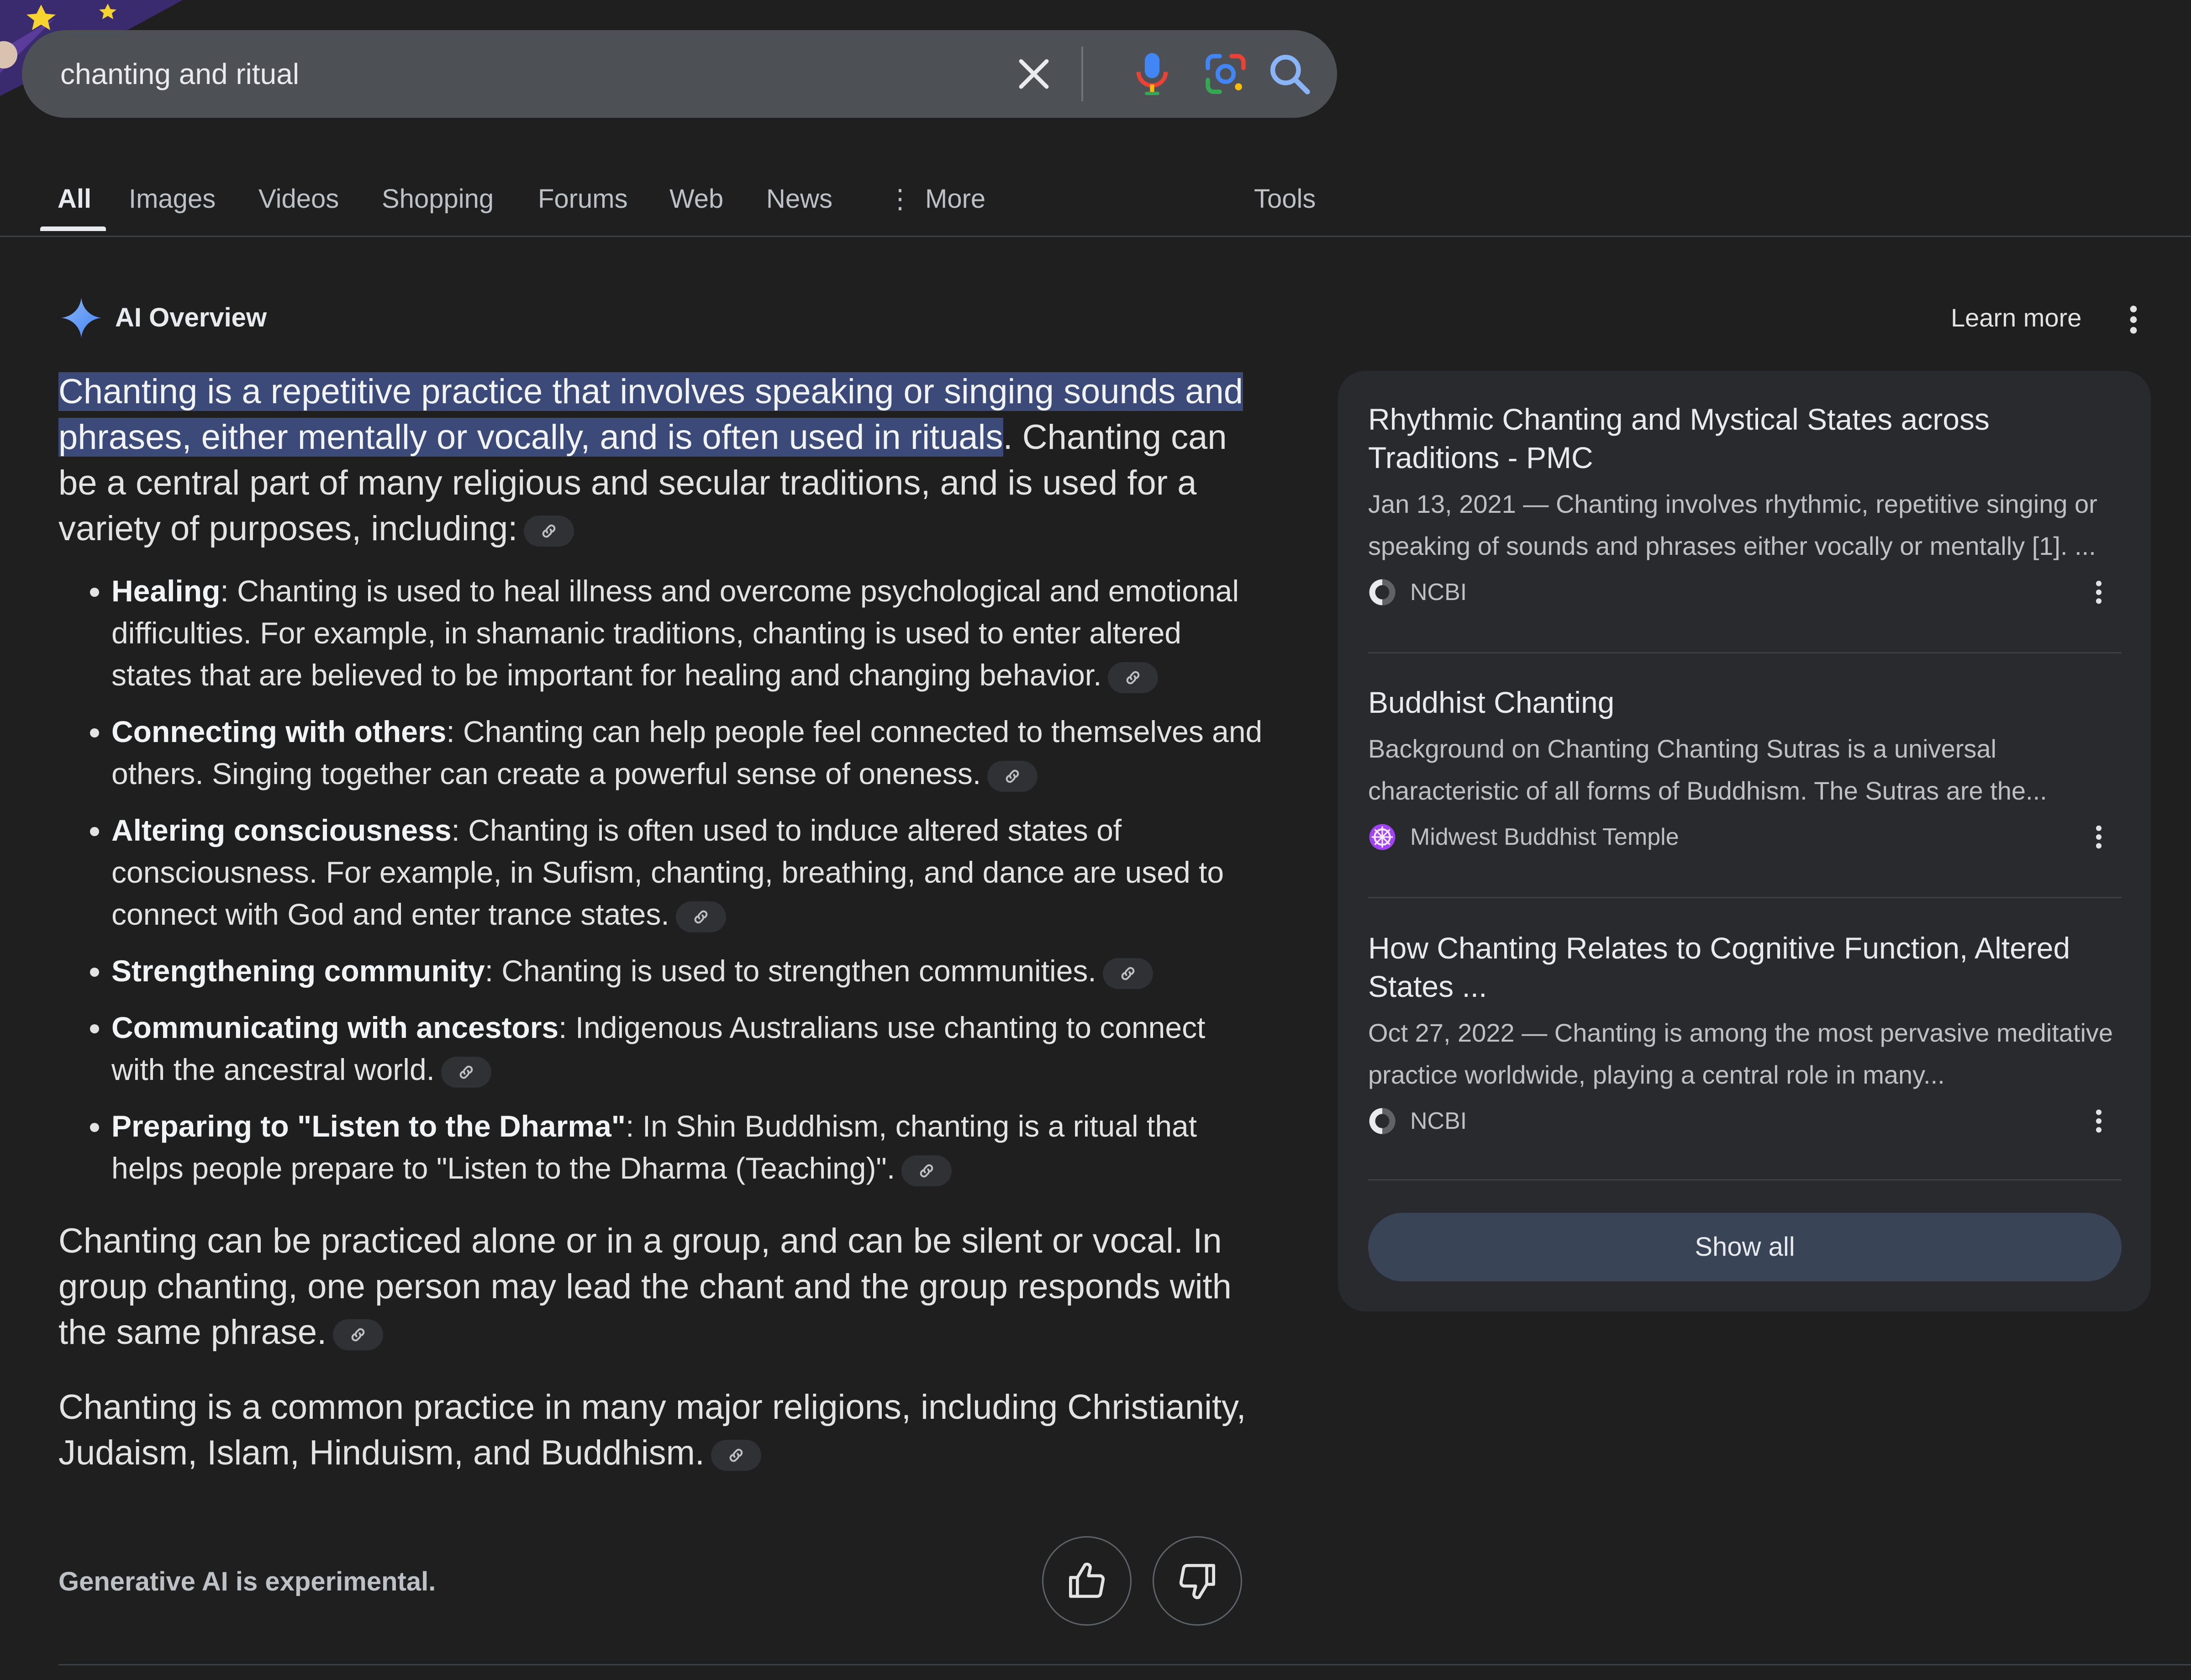 This screenshot has width=2191, height=1680. Describe the element at coordinates (1082, 74) in the screenshot. I see `search-bar-divider` at that location.